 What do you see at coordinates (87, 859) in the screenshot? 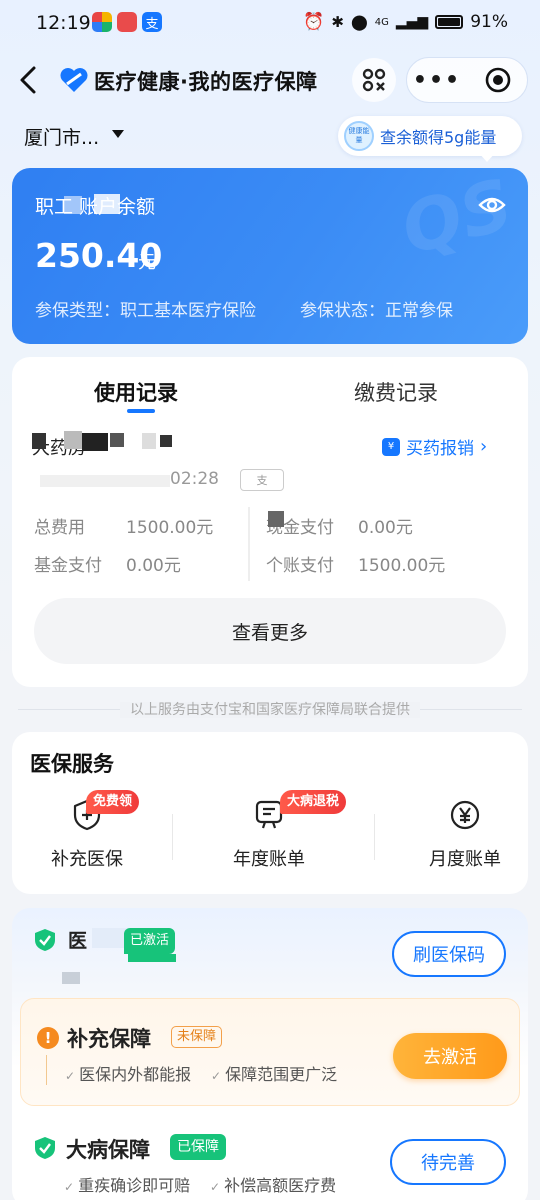
I see `service-label: 补充医保` at bounding box center [87, 859].